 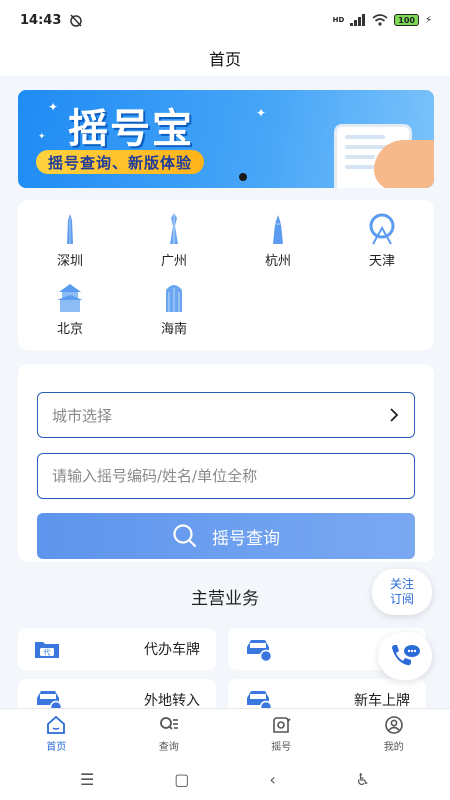 I want to click on tab-label: 我的, so click(x=393, y=747).